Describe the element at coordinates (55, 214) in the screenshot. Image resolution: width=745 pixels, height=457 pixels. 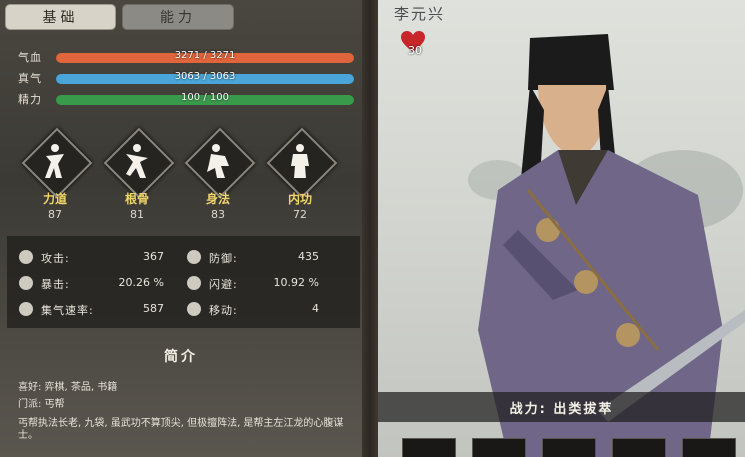
I see `attr-strength-value: 87` at that location.